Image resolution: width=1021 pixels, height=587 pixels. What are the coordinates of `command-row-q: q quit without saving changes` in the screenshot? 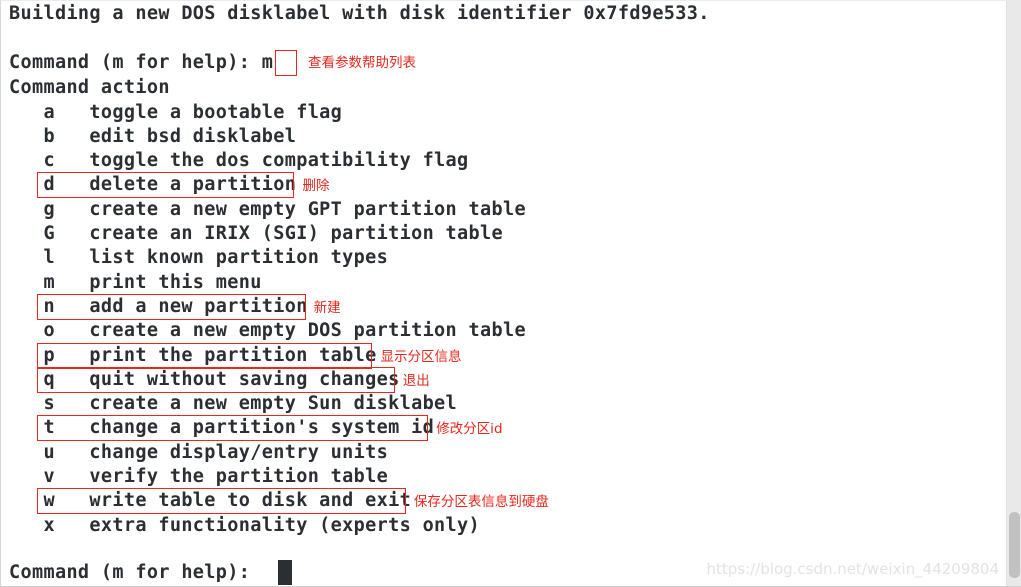 It's located at (204, 379).